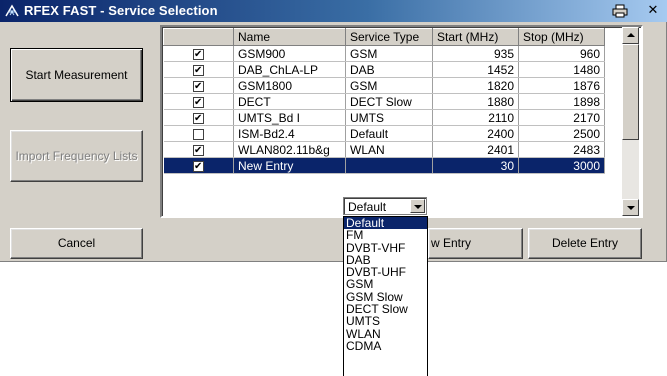 Image resolution: width=667 pixels, height=376 pixels. Describe the element at coordinates (475, 133) in the screenshot. I see `start-cell: 2400` at that location.